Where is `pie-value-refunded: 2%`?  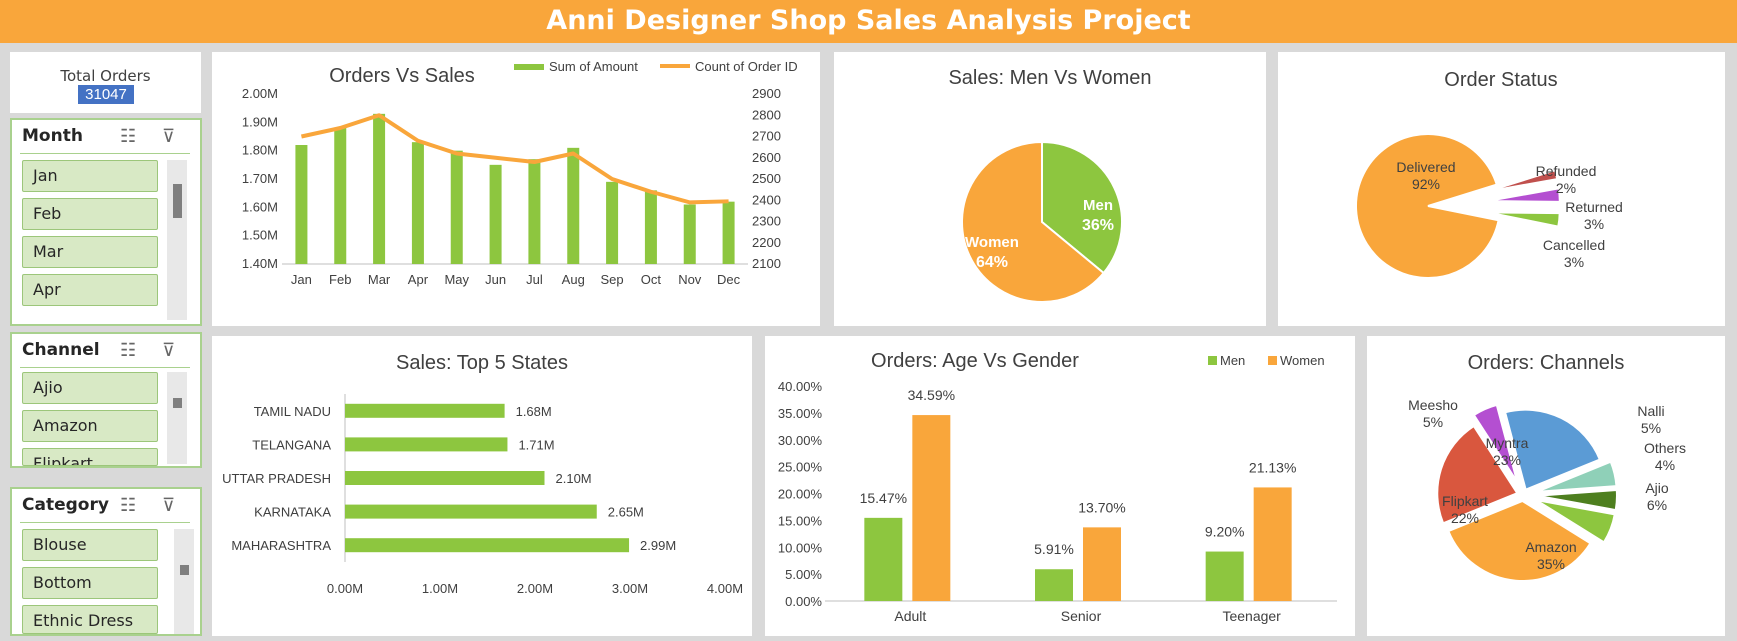
pie-value-refunded: 2% is located at coordinates (1566, 188).